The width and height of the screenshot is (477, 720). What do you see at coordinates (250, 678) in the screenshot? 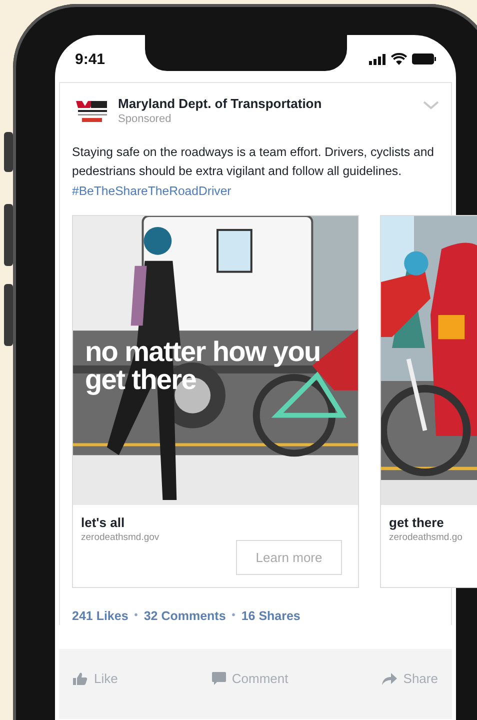
I see `action-button: Comment` at bounding box center [250, 678].